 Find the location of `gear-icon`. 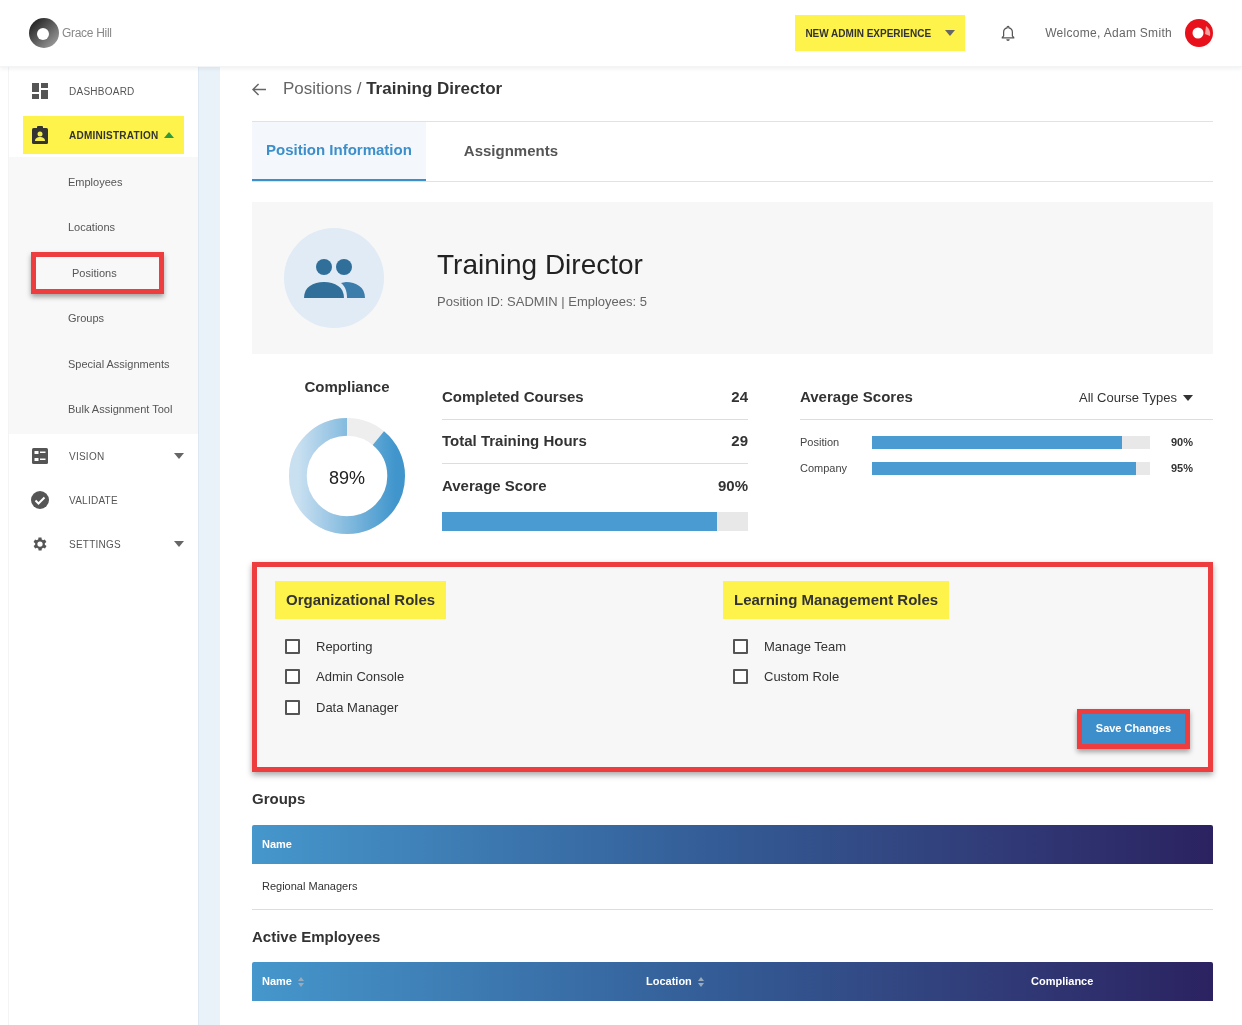

gear-icon is located at coordinates (40, 544).